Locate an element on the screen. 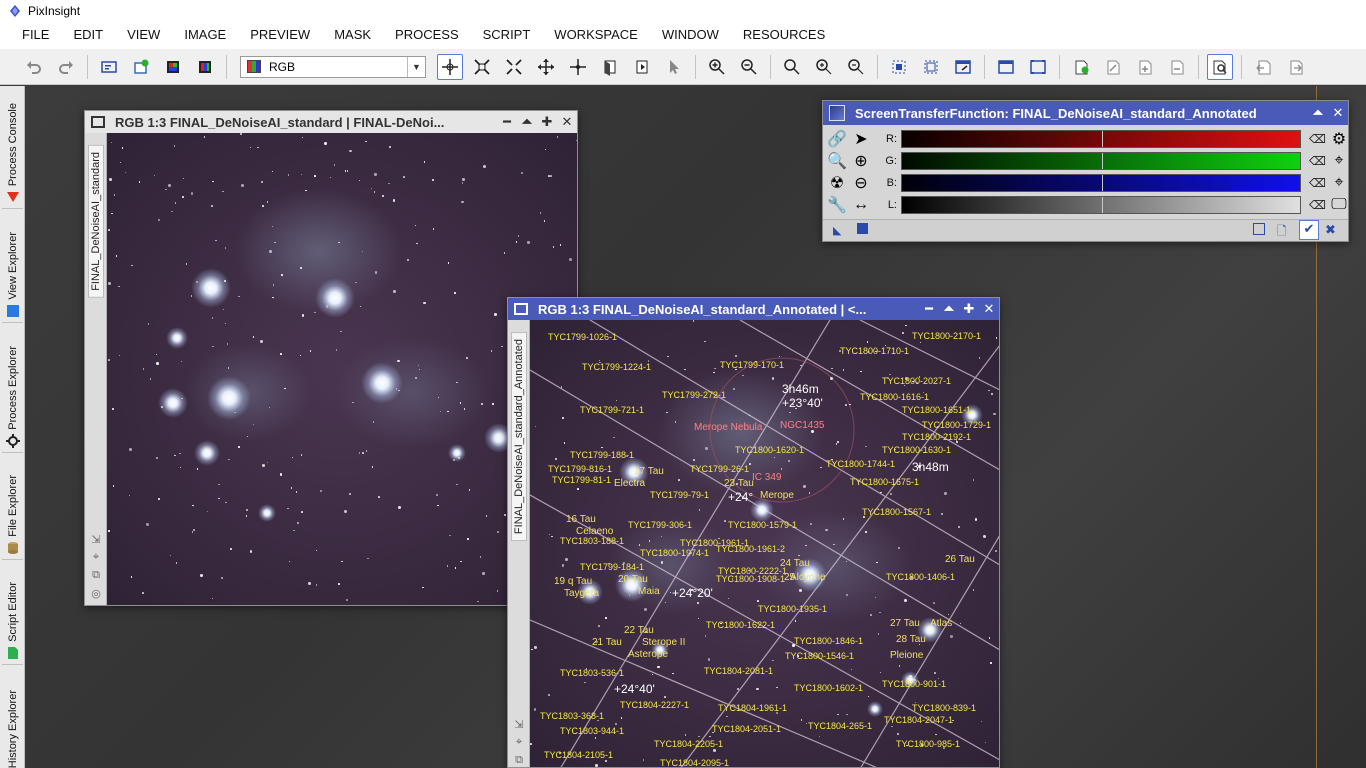  zoom-fit-width-button is located at coordinates (824, 67).